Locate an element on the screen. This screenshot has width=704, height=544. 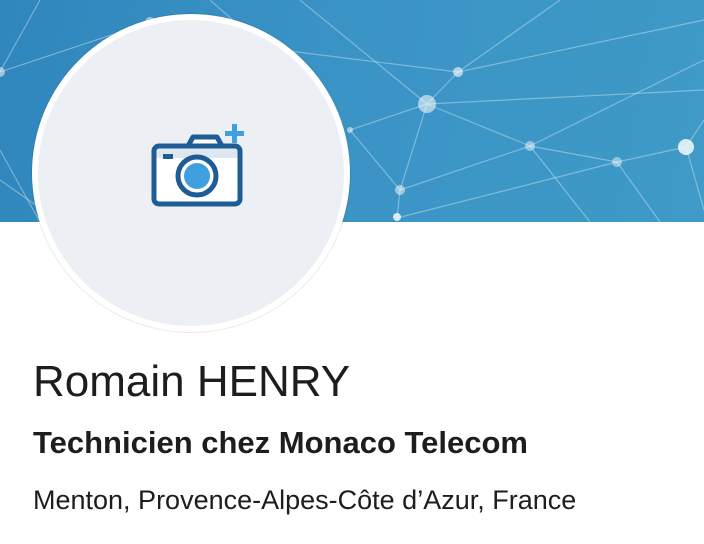
profile-headline: Technicien chez Monaco Telecom is located at coordinates (280, 442).